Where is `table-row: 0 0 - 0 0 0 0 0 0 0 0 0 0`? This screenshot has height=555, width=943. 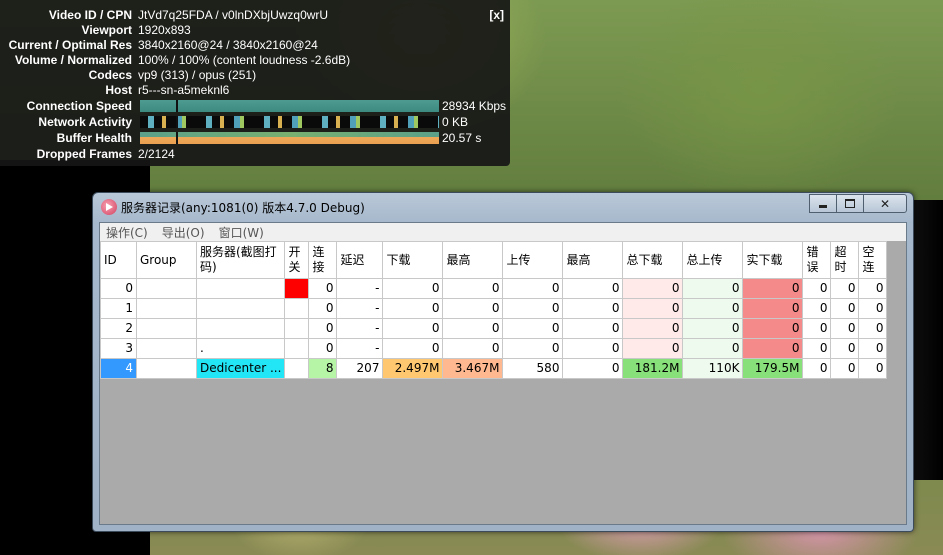
table-row: 0 0 - 0 0 0 0 0 0 0 0 0 0 is located at coordinates (494, 288).